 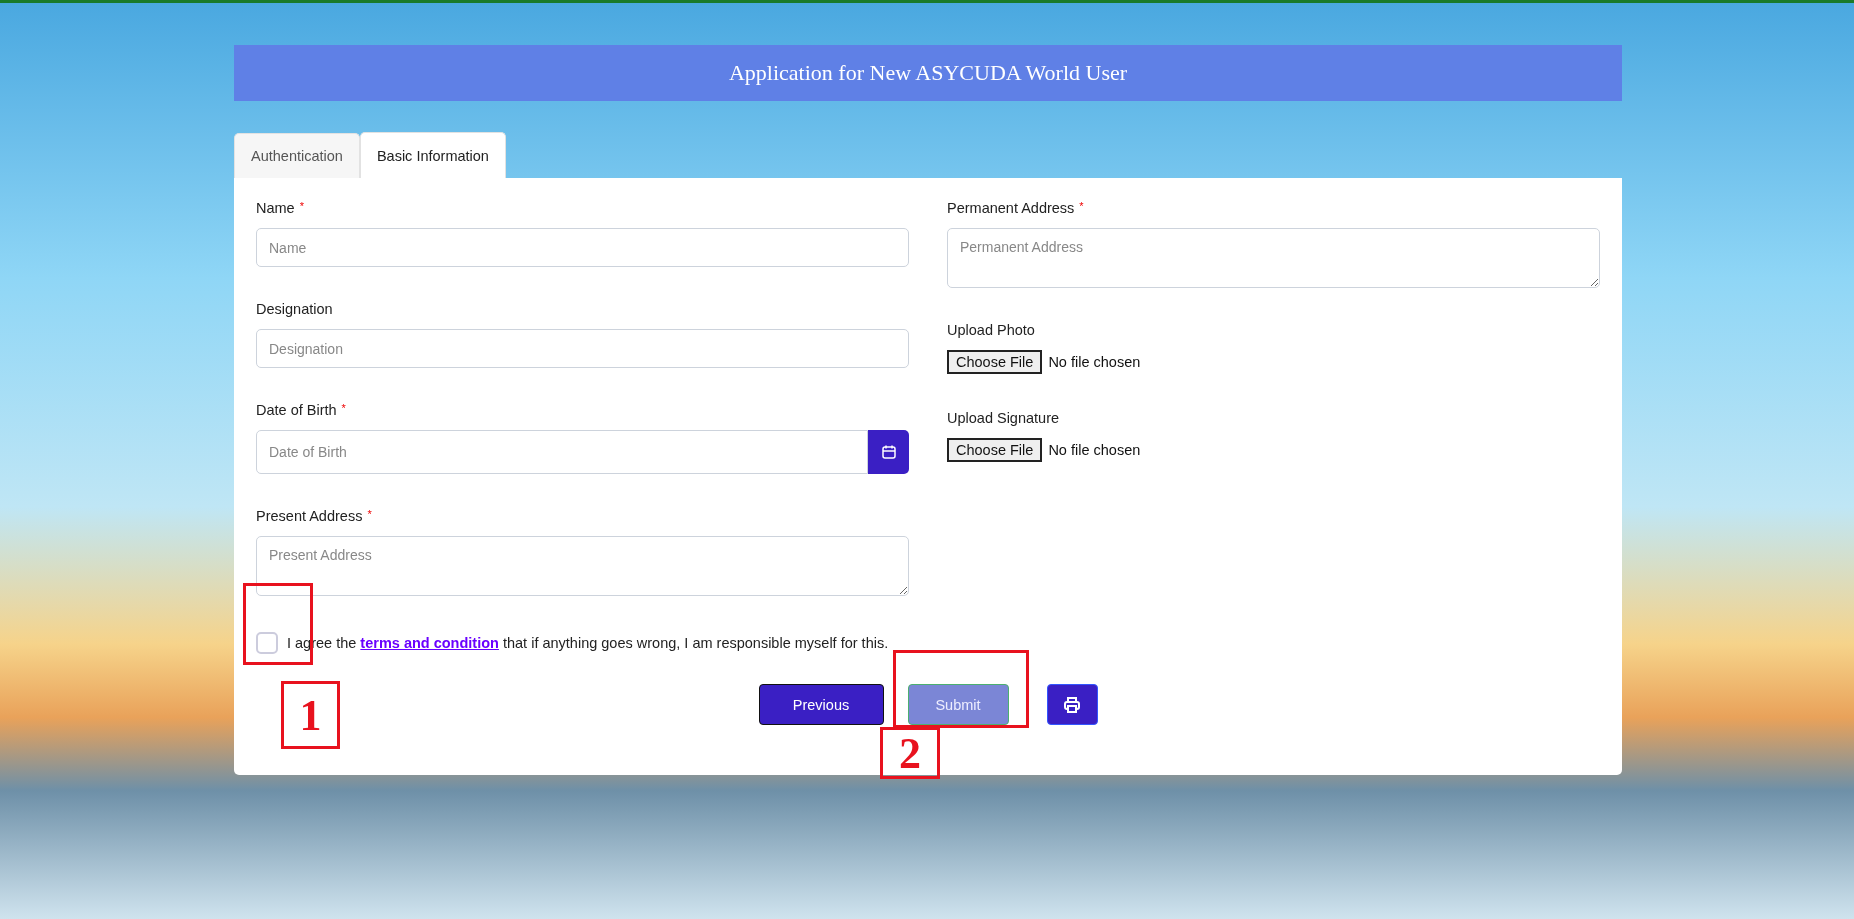 What do you see at coordinates (821, 704) in the screenshot?
I see `previous-button: Previous` at bounding box center [821, 704].